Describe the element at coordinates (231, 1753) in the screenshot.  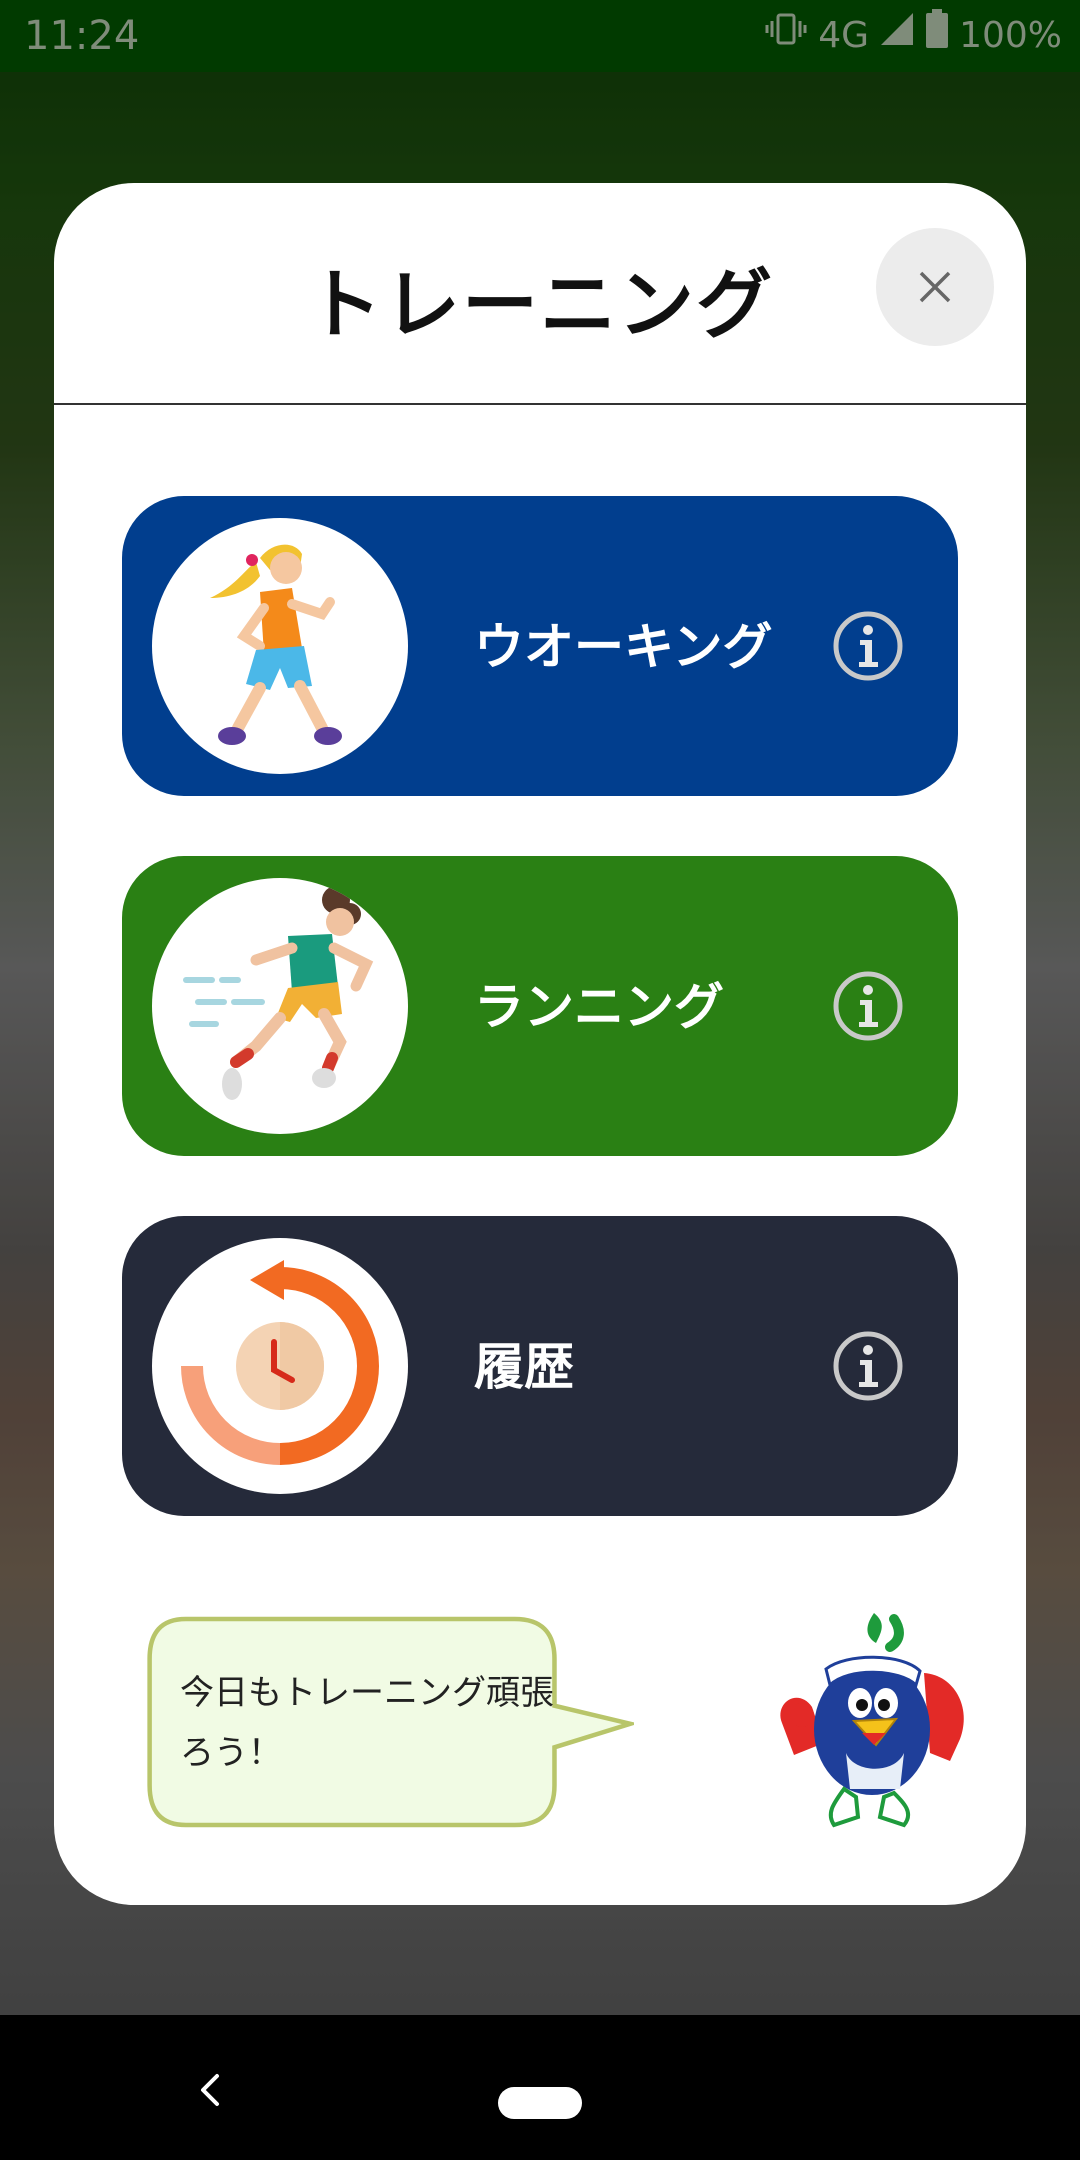
I see `speech-line-2: ろう！` at that location.